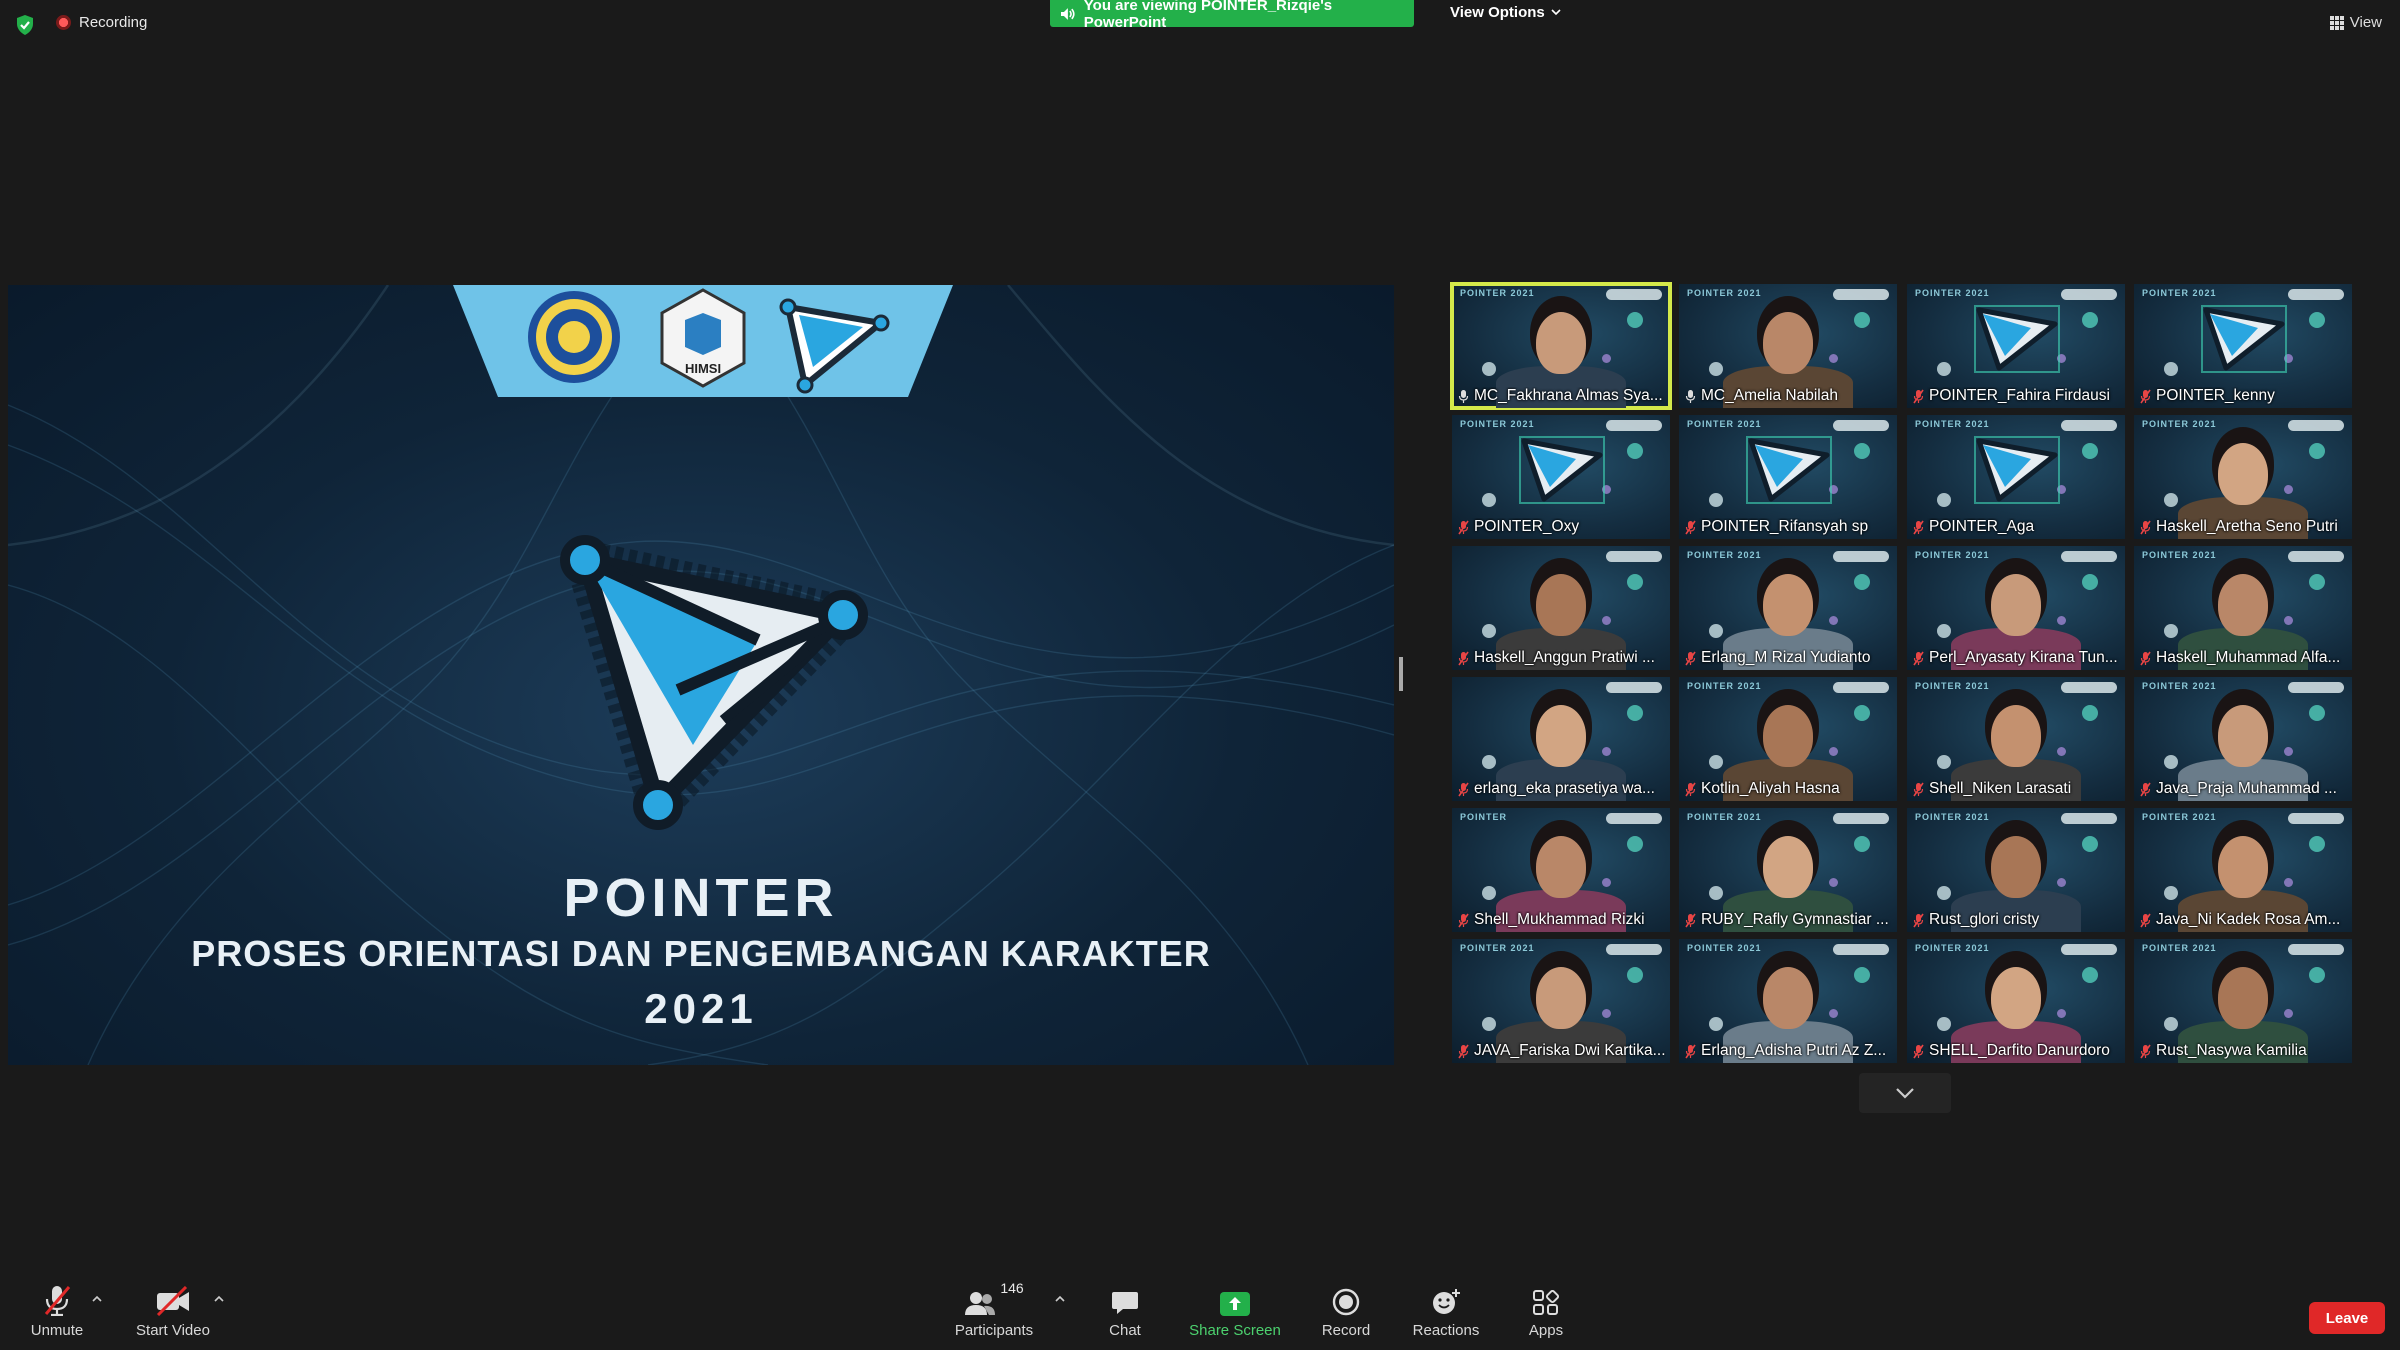 Image resolution: width=2400 pixels, height=1350 pixels. I want to click on apps-button: Apps, so click(1546, 1305).